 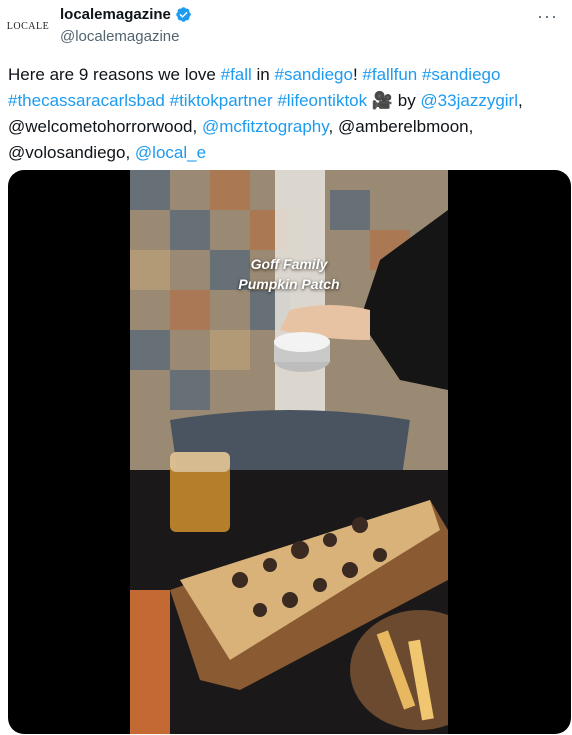 What do you see at coordinates (289, 274) in the screenshot?
I see `video-caption-overlay: Goff Family Pumpkin Patch` at bounding box center [289, 274].